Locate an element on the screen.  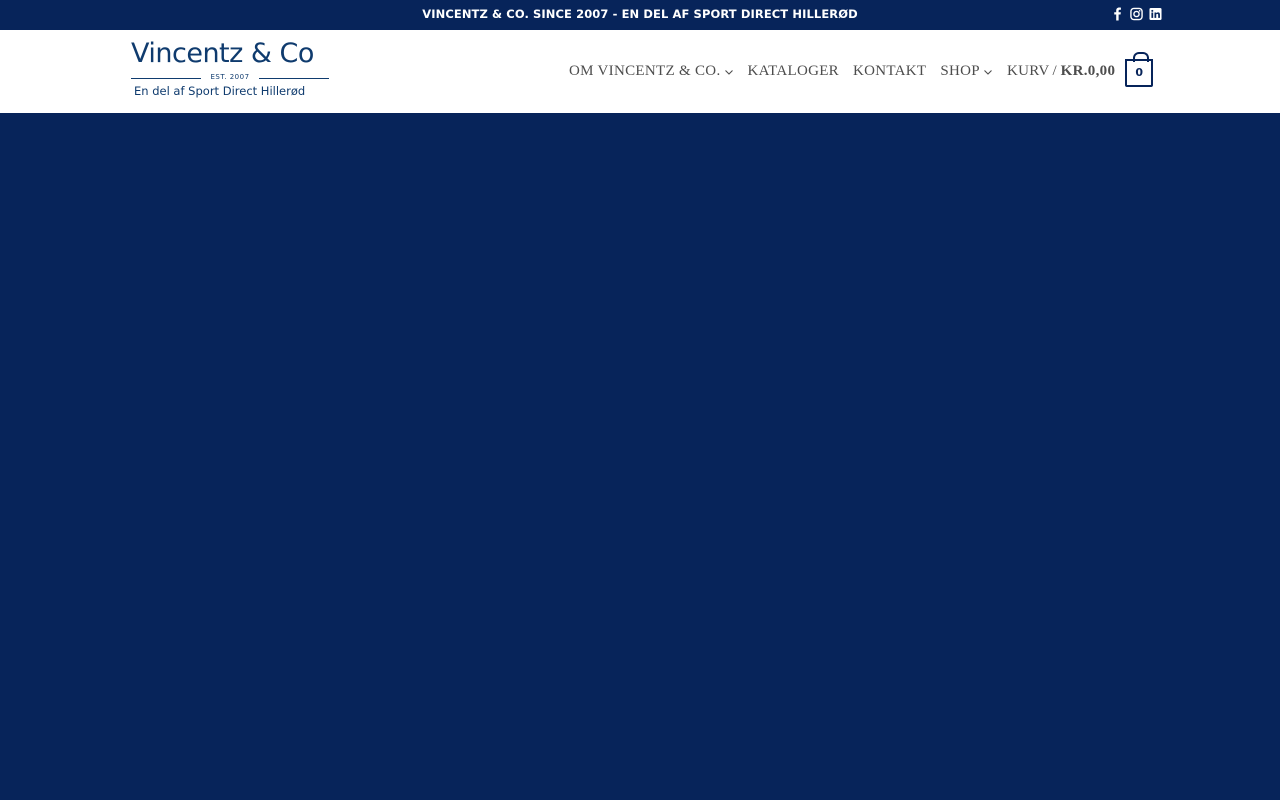
nav-item-shop: SHOP is located at coordinates (966, 71).